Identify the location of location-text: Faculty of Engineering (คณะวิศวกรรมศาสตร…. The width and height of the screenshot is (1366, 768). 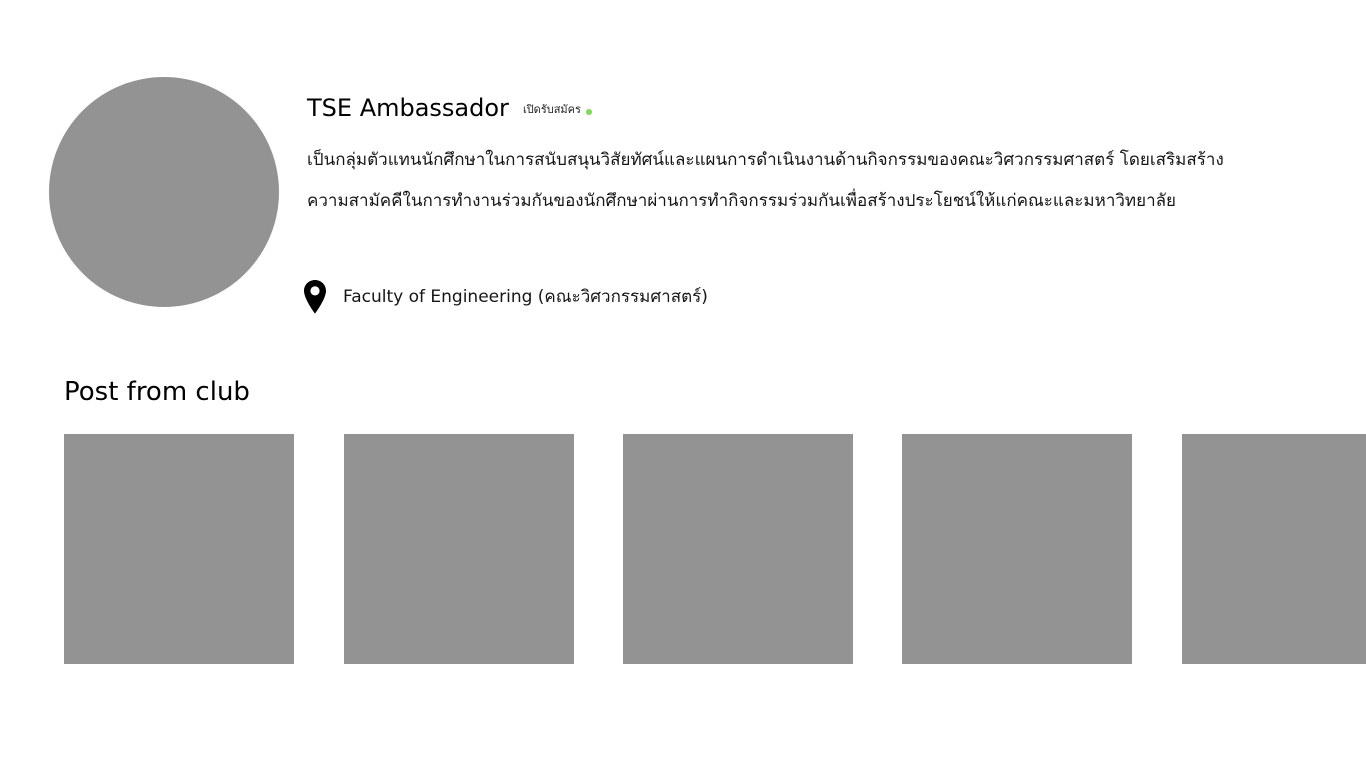
(525, 297).